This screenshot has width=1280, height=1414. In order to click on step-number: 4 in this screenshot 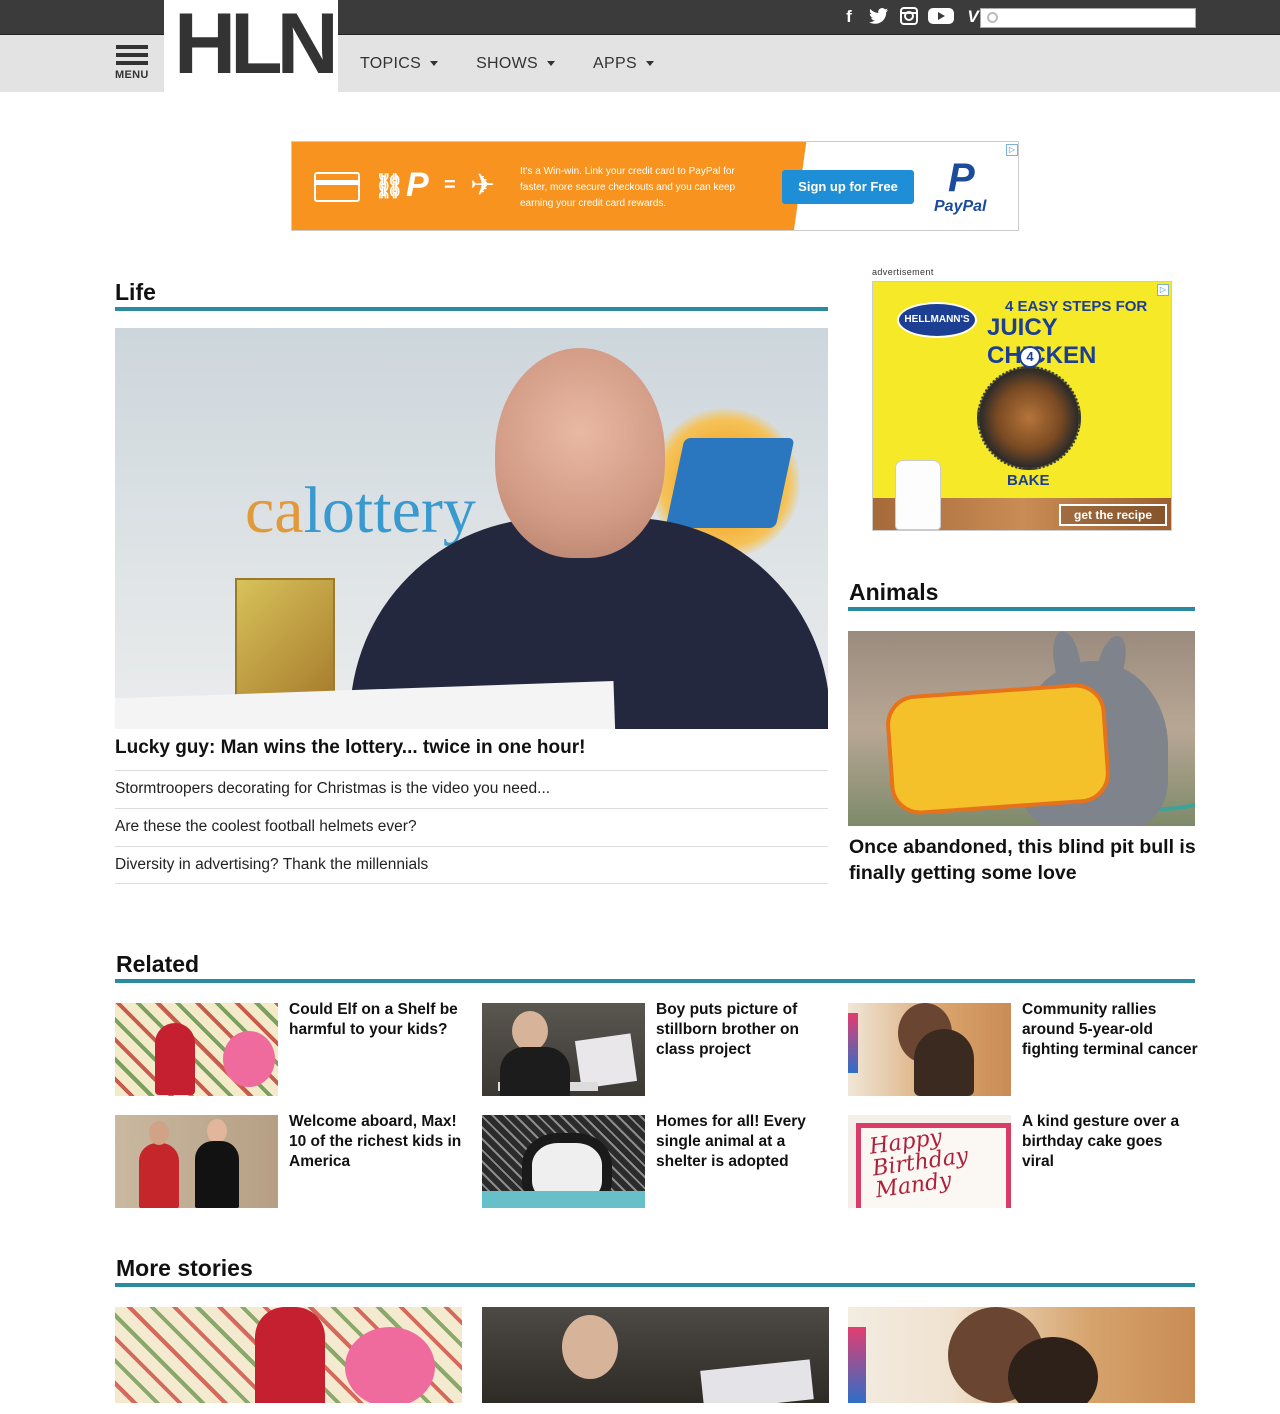, I will do `click(1030, 357)`.